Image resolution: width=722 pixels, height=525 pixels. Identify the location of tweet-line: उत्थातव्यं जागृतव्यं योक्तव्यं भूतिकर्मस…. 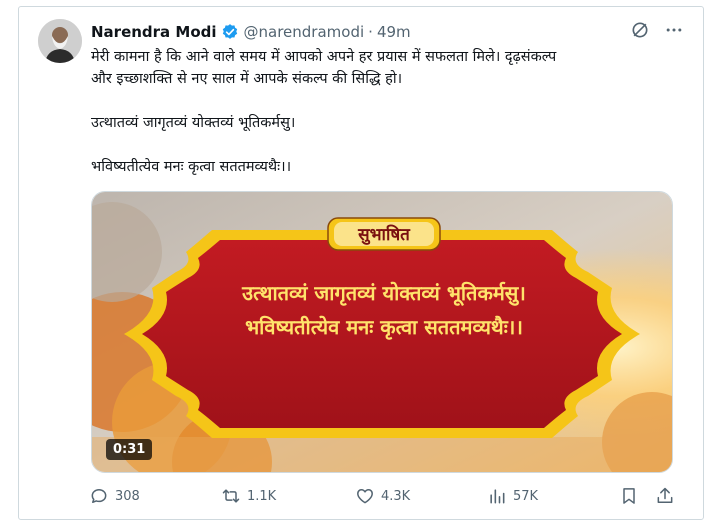
(193, 123).